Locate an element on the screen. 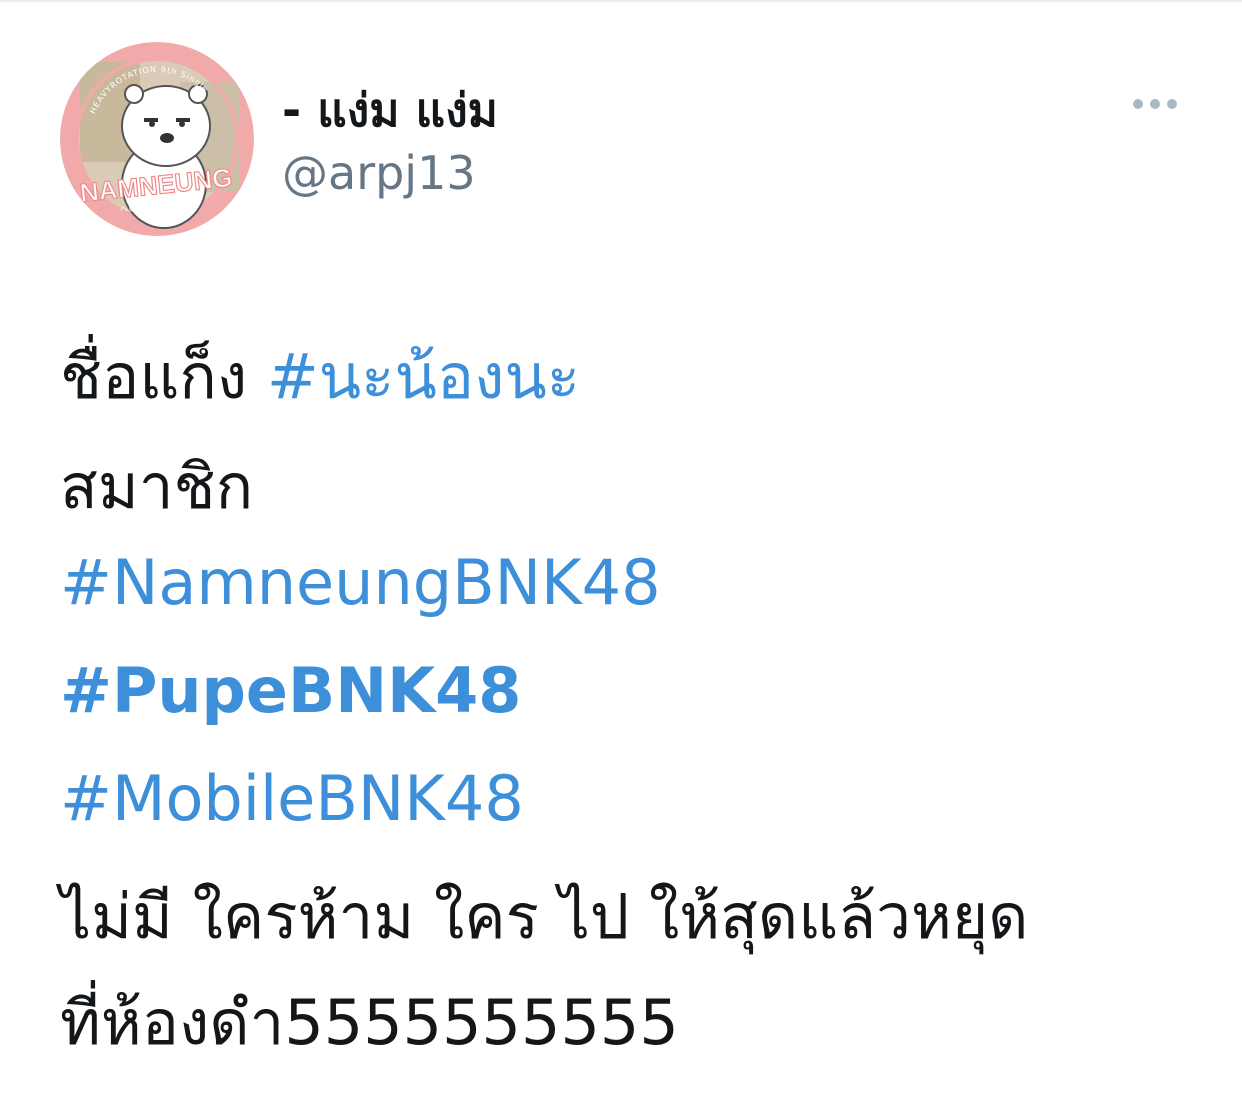  hashtag-link: #NamneungBNK48 is located at coordinates (360, 582).